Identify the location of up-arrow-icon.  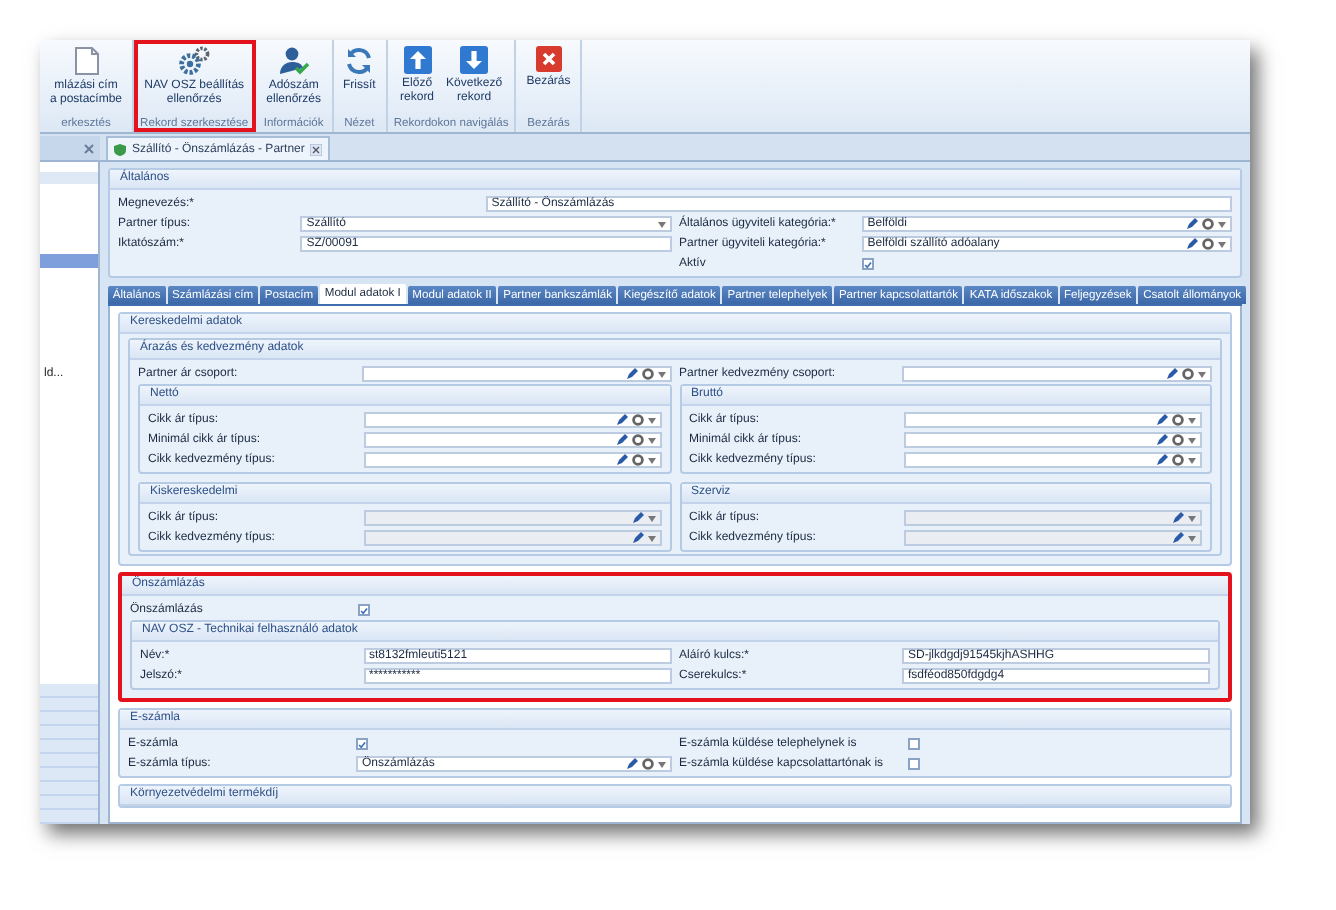
(417, 60).